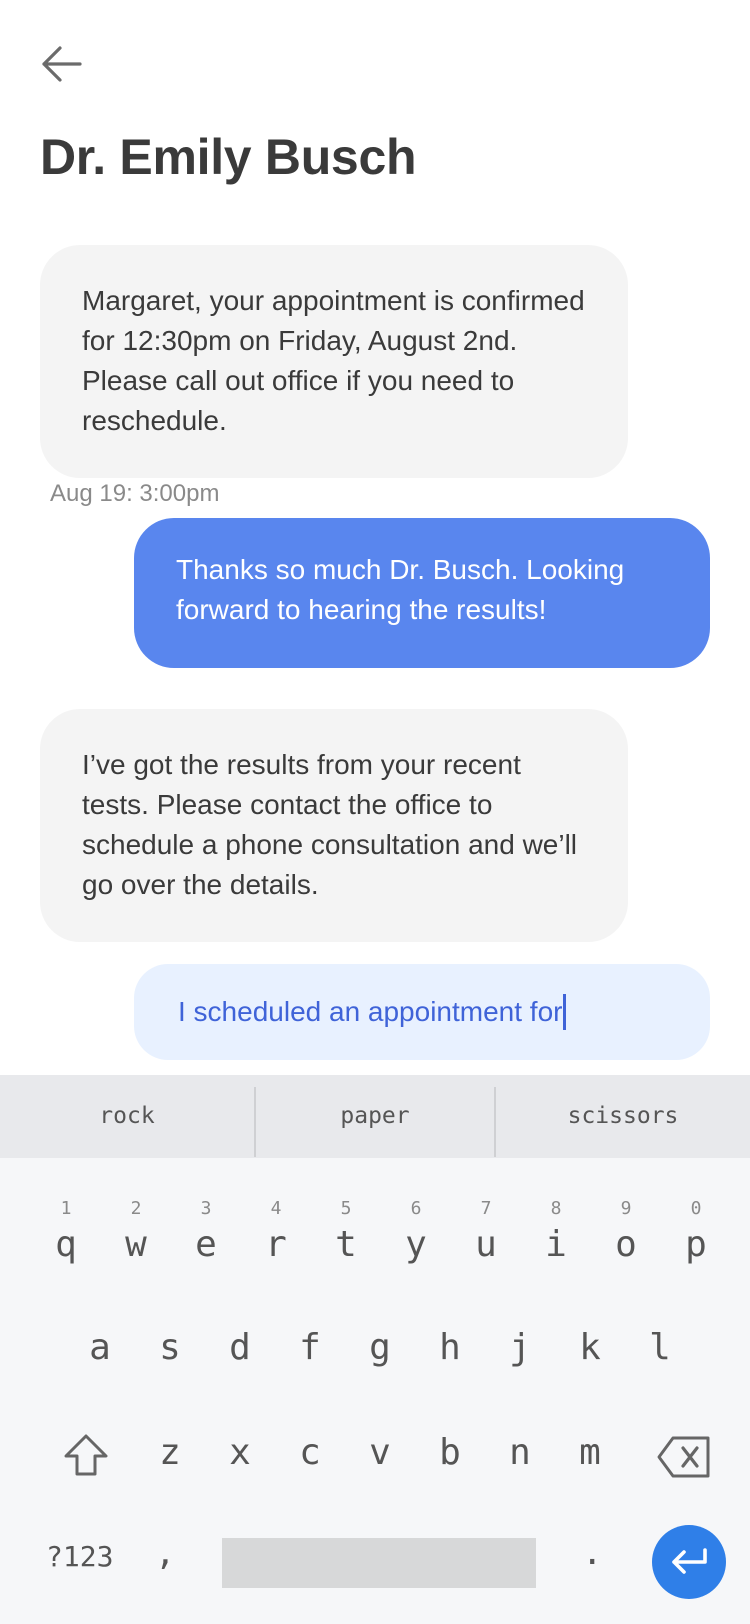 Image resolution: width=750 pixels, height=1624 pixels. I want to click on key-hint: 0, so click(696, 1208).